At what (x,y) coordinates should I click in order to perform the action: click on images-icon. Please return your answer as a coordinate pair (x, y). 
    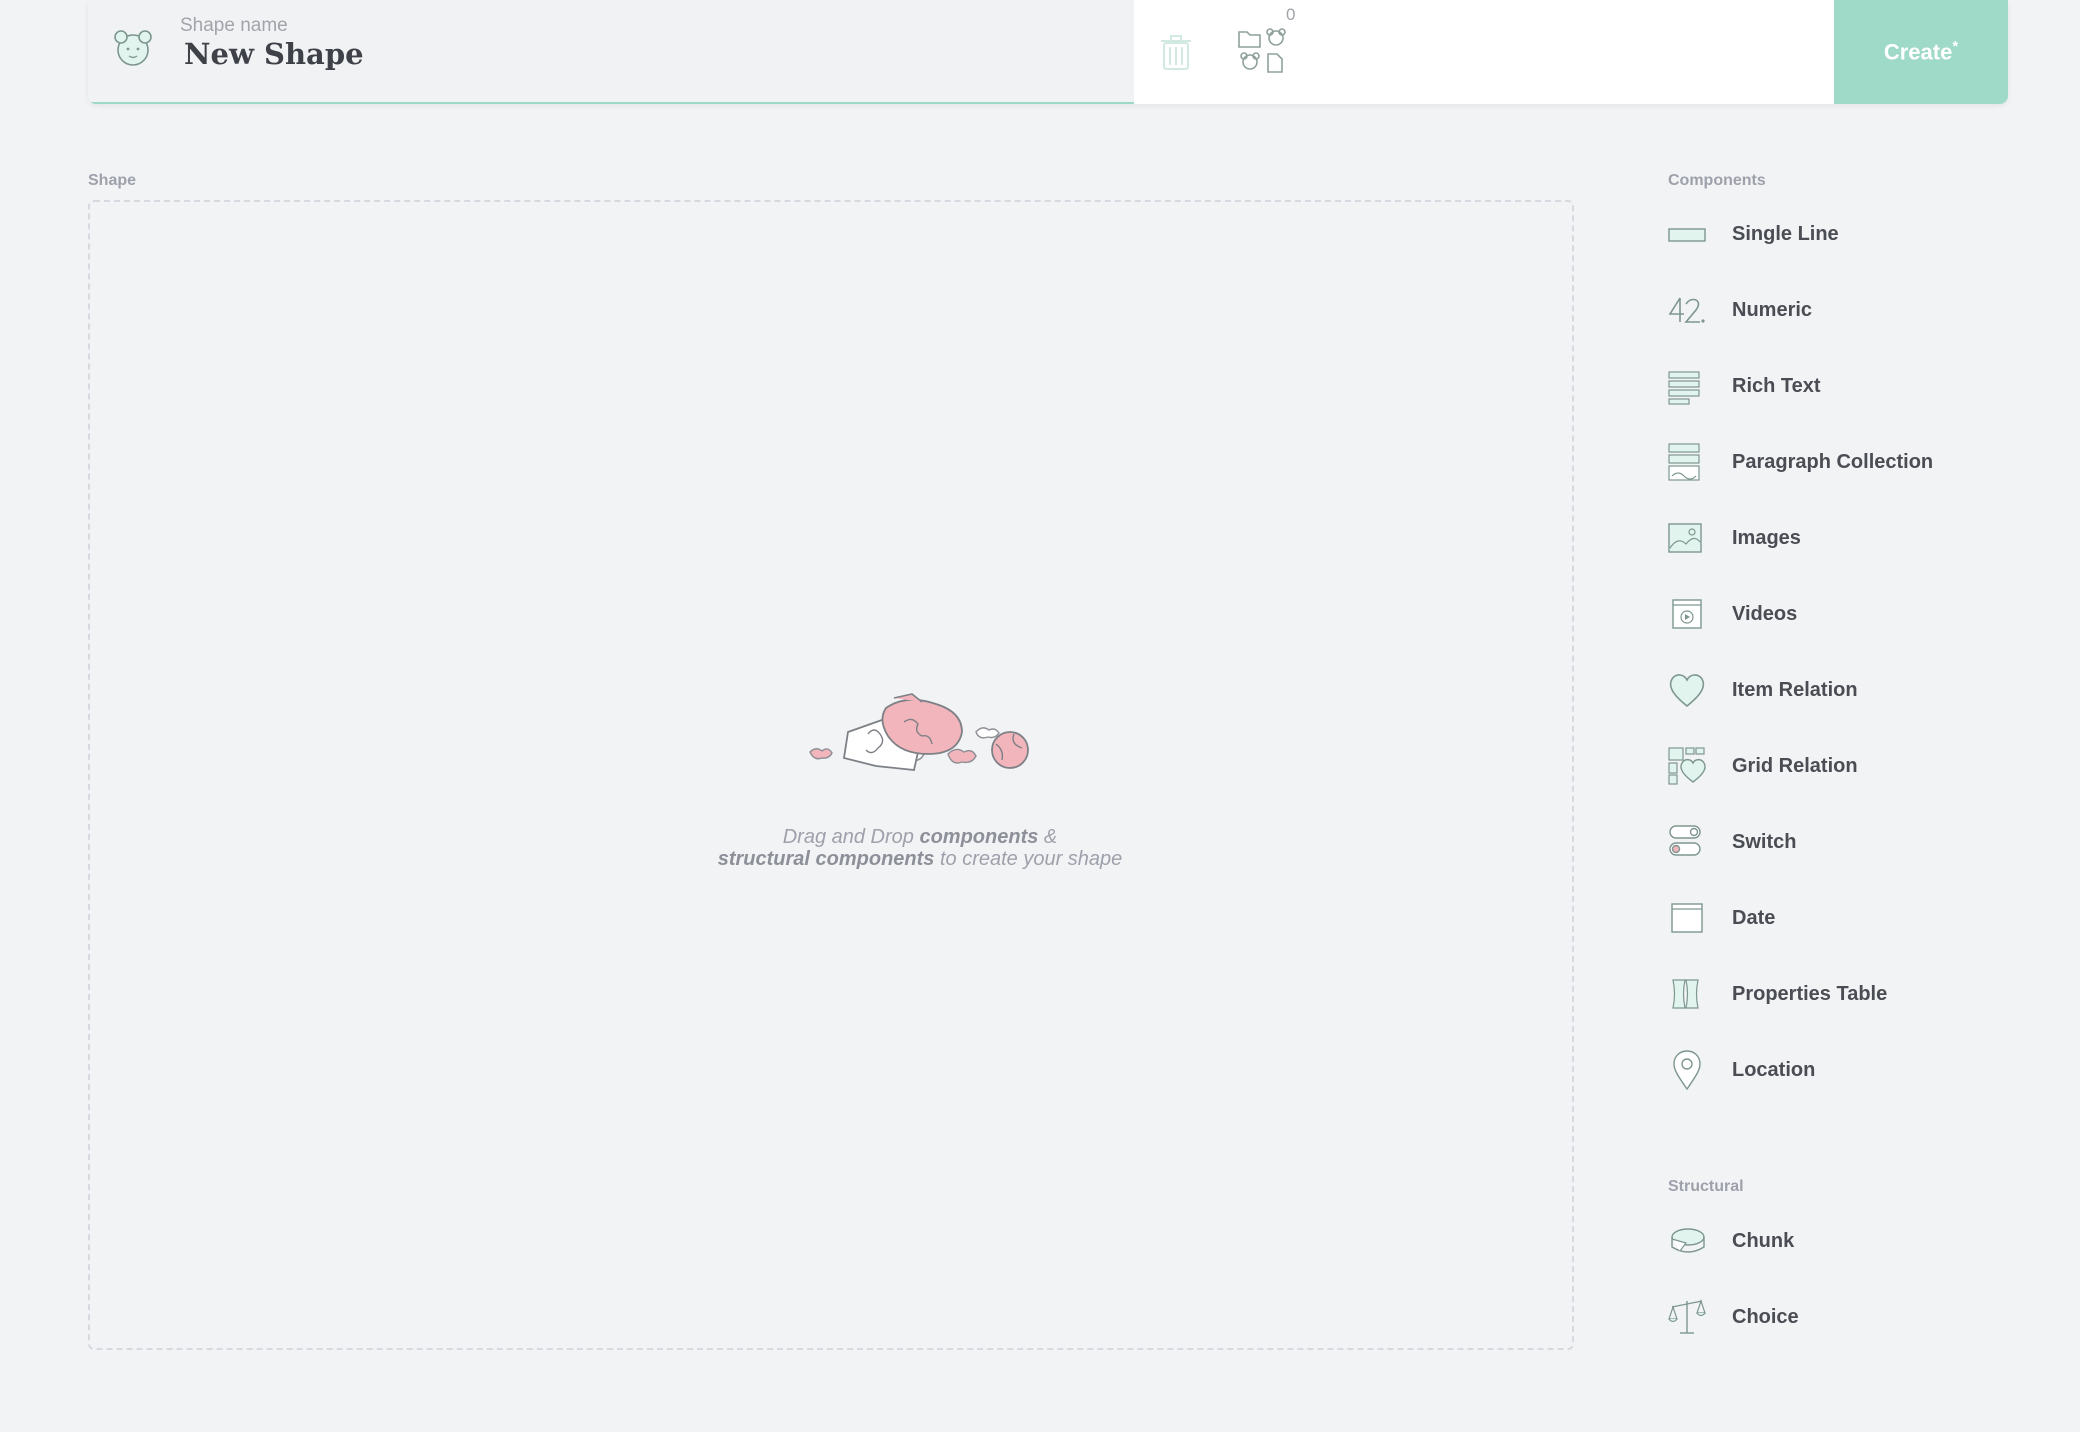
    Looking at the image, I should click on (1685, 538).